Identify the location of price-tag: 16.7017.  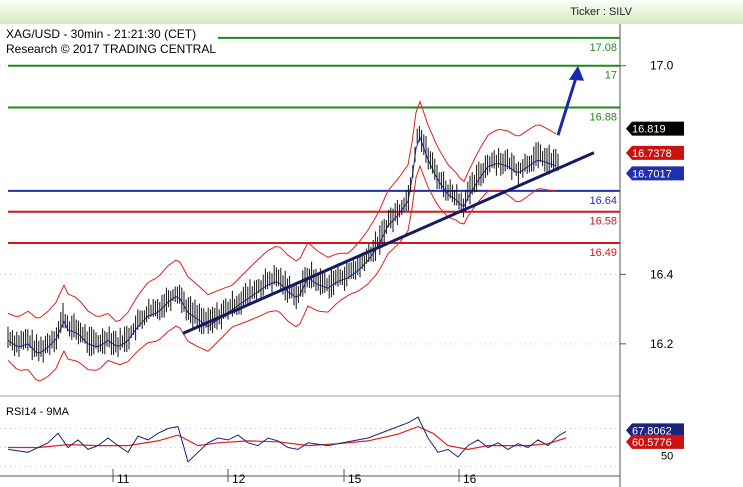
(652, 174).